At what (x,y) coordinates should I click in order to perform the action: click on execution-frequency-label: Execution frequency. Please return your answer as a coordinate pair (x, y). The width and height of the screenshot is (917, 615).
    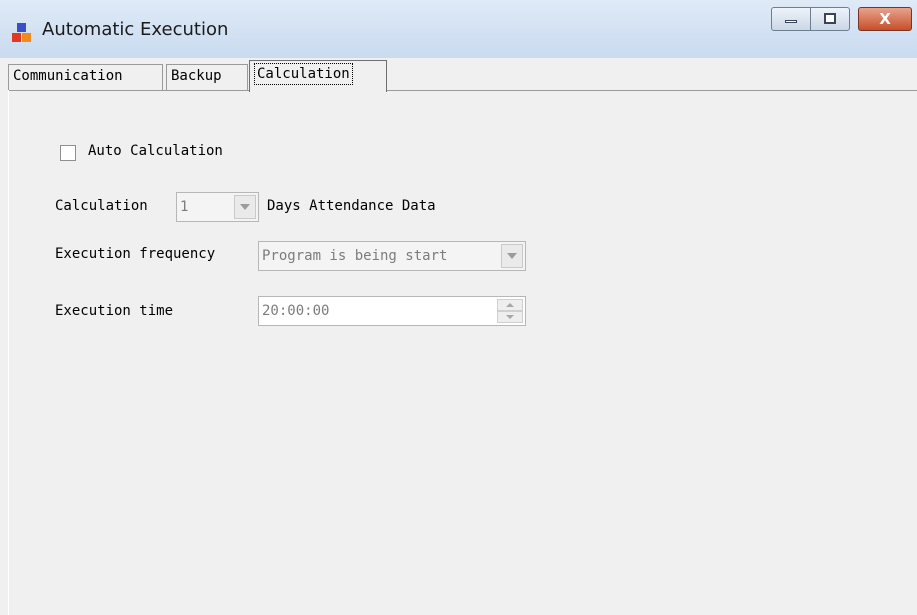
    Looking at the image, I should click on (135, 254).